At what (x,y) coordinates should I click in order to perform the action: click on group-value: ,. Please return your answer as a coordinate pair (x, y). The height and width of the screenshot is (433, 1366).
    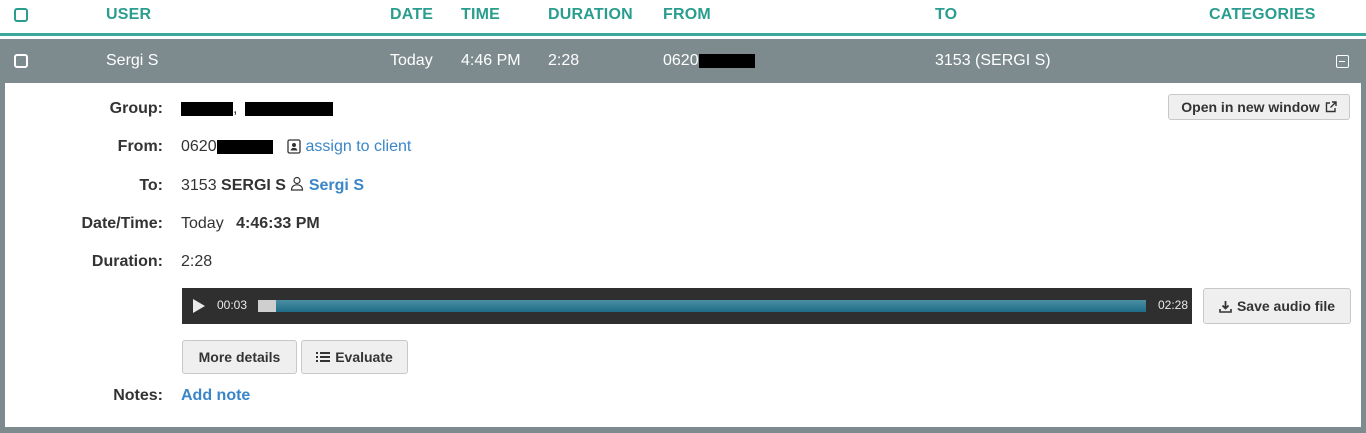
    Looking at the image, I should click on (257, 109).